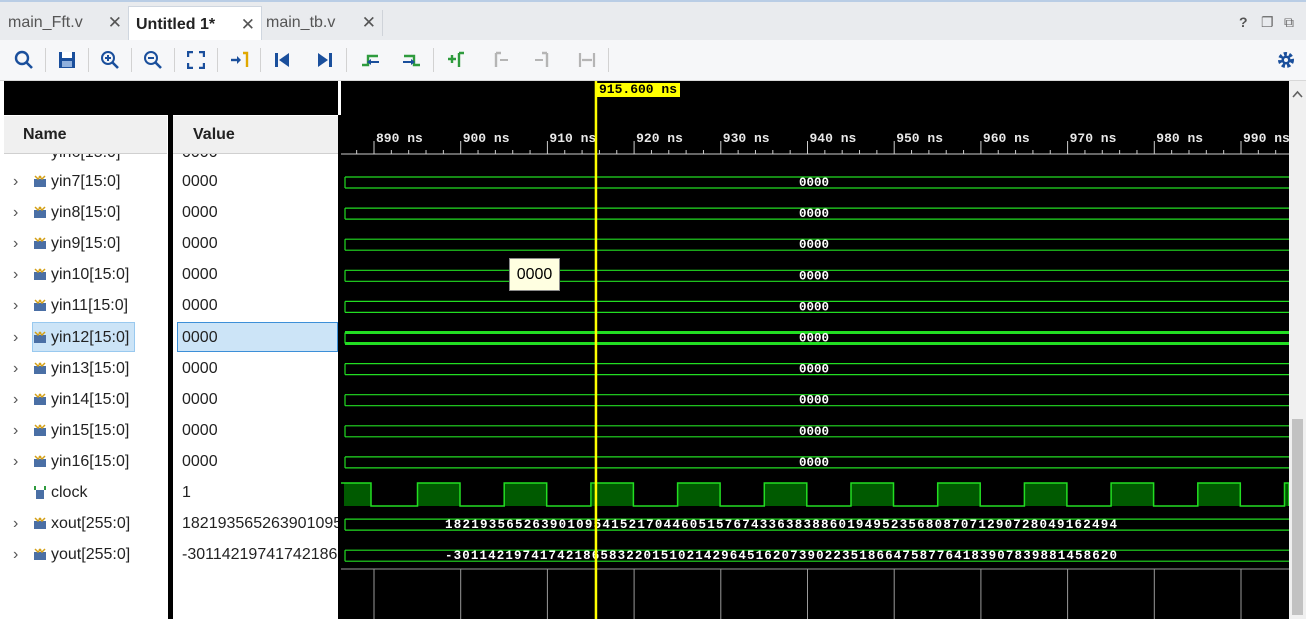  Describe the element at coordinates (110, 60) in the screenshot. I see `zoom-in-icon` at that location.